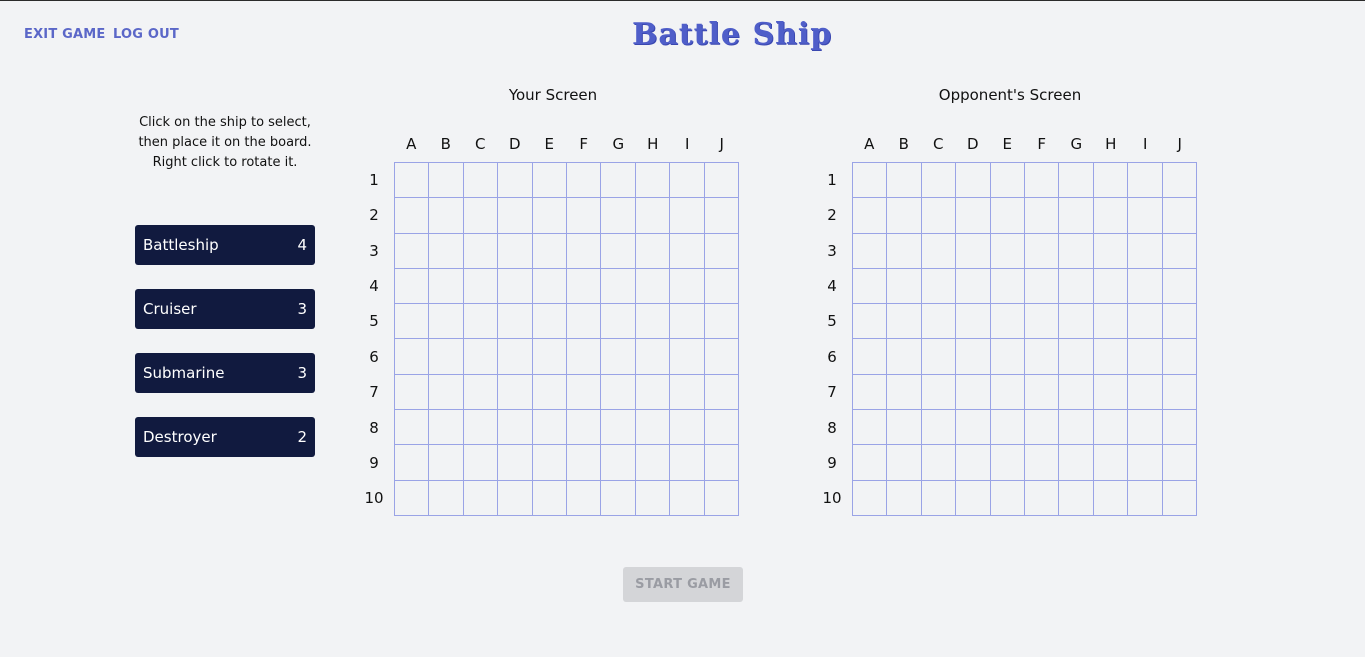 Image resolution: width=1365 pixels, height=657 pixels. I want to click on opponent-board-grid, so click(1024, 339).